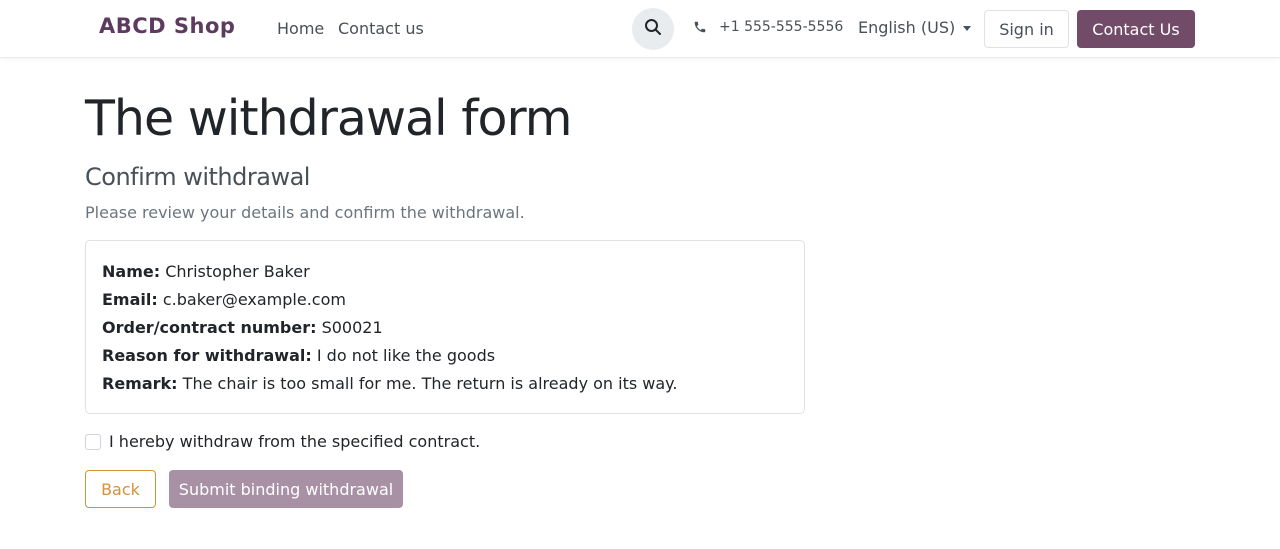 This screenshot has width=1280, height=549. What do you see at coordinates (286, 489) in the screenshot?
I see `submit-withdrawal-button: Submit binding withdrawal` at bounding box center [286, 489].